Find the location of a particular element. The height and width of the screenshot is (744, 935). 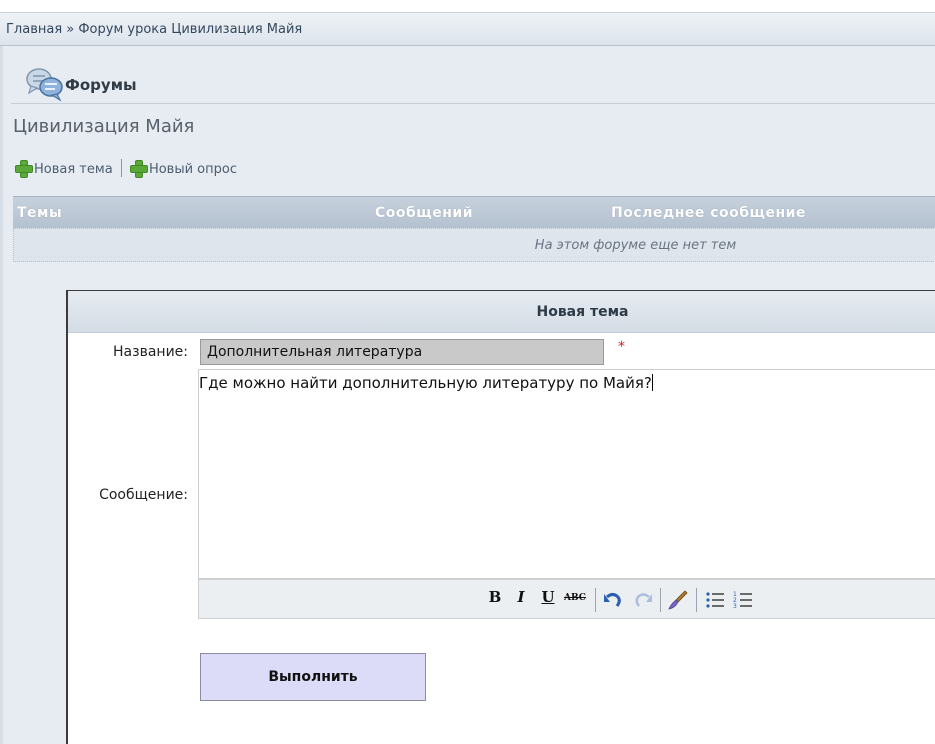

italic-button: I is located at coordinates (521, 600).